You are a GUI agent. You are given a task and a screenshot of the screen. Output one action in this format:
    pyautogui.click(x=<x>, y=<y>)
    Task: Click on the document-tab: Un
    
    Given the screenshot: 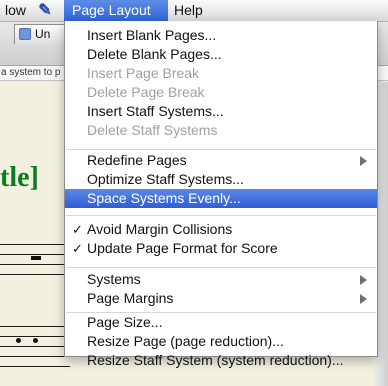 What is the action you would take?
    pyautogui.click(x=41, y=34)
    